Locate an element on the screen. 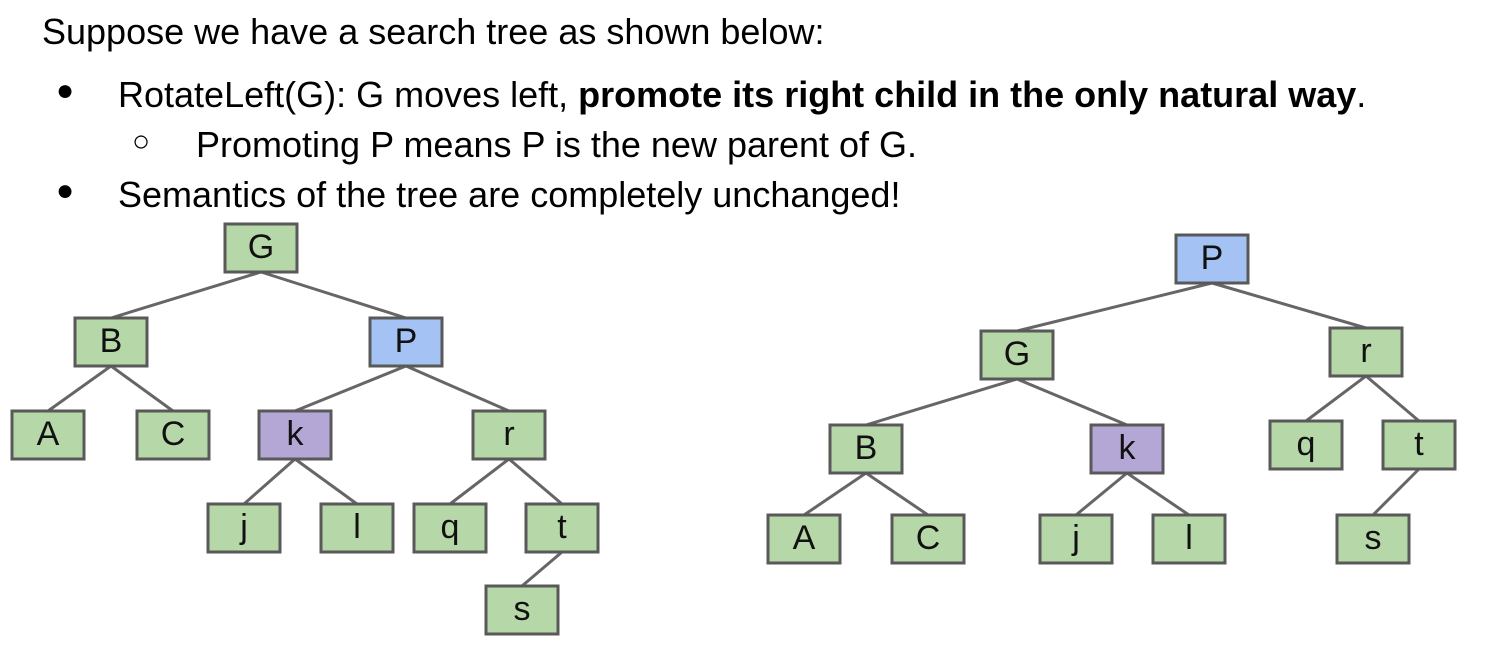 The width and height of the screenshot is (1499, 646). edge-before-r-q is located at coordinates (479, 481).